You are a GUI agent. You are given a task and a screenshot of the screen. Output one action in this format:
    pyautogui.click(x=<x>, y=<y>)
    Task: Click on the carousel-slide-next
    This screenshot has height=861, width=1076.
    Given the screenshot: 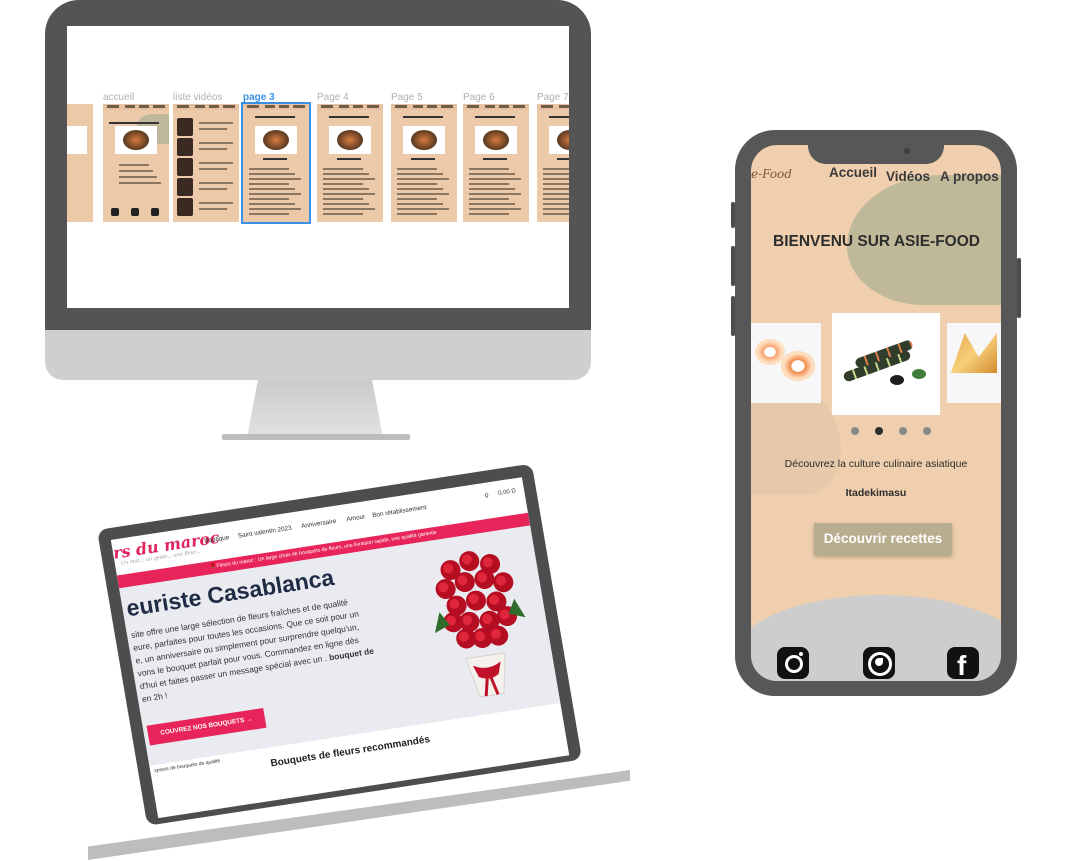 What is the action you would take?
    pyautogui.click(x=974, y=363)
    